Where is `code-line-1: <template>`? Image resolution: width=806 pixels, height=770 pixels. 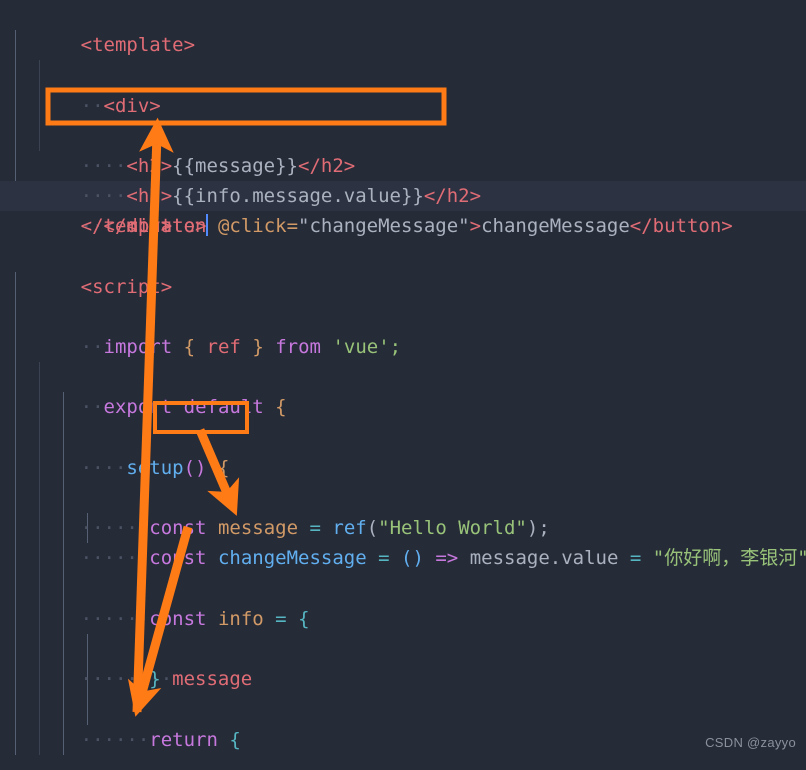
code-line-1: <template> is located at coordinates (403, 28).